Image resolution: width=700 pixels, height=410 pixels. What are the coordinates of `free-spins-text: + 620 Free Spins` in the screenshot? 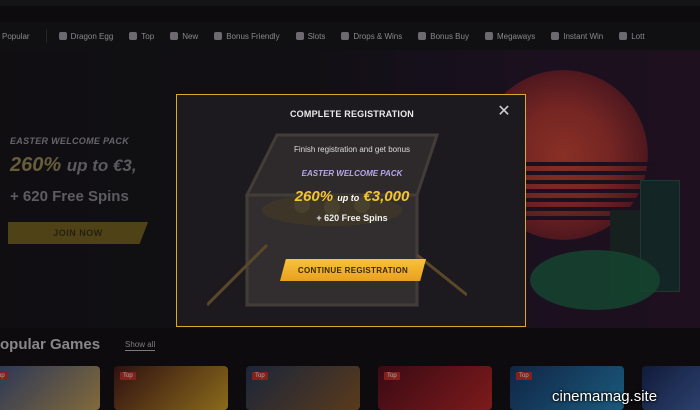 It's located at (352, 218).